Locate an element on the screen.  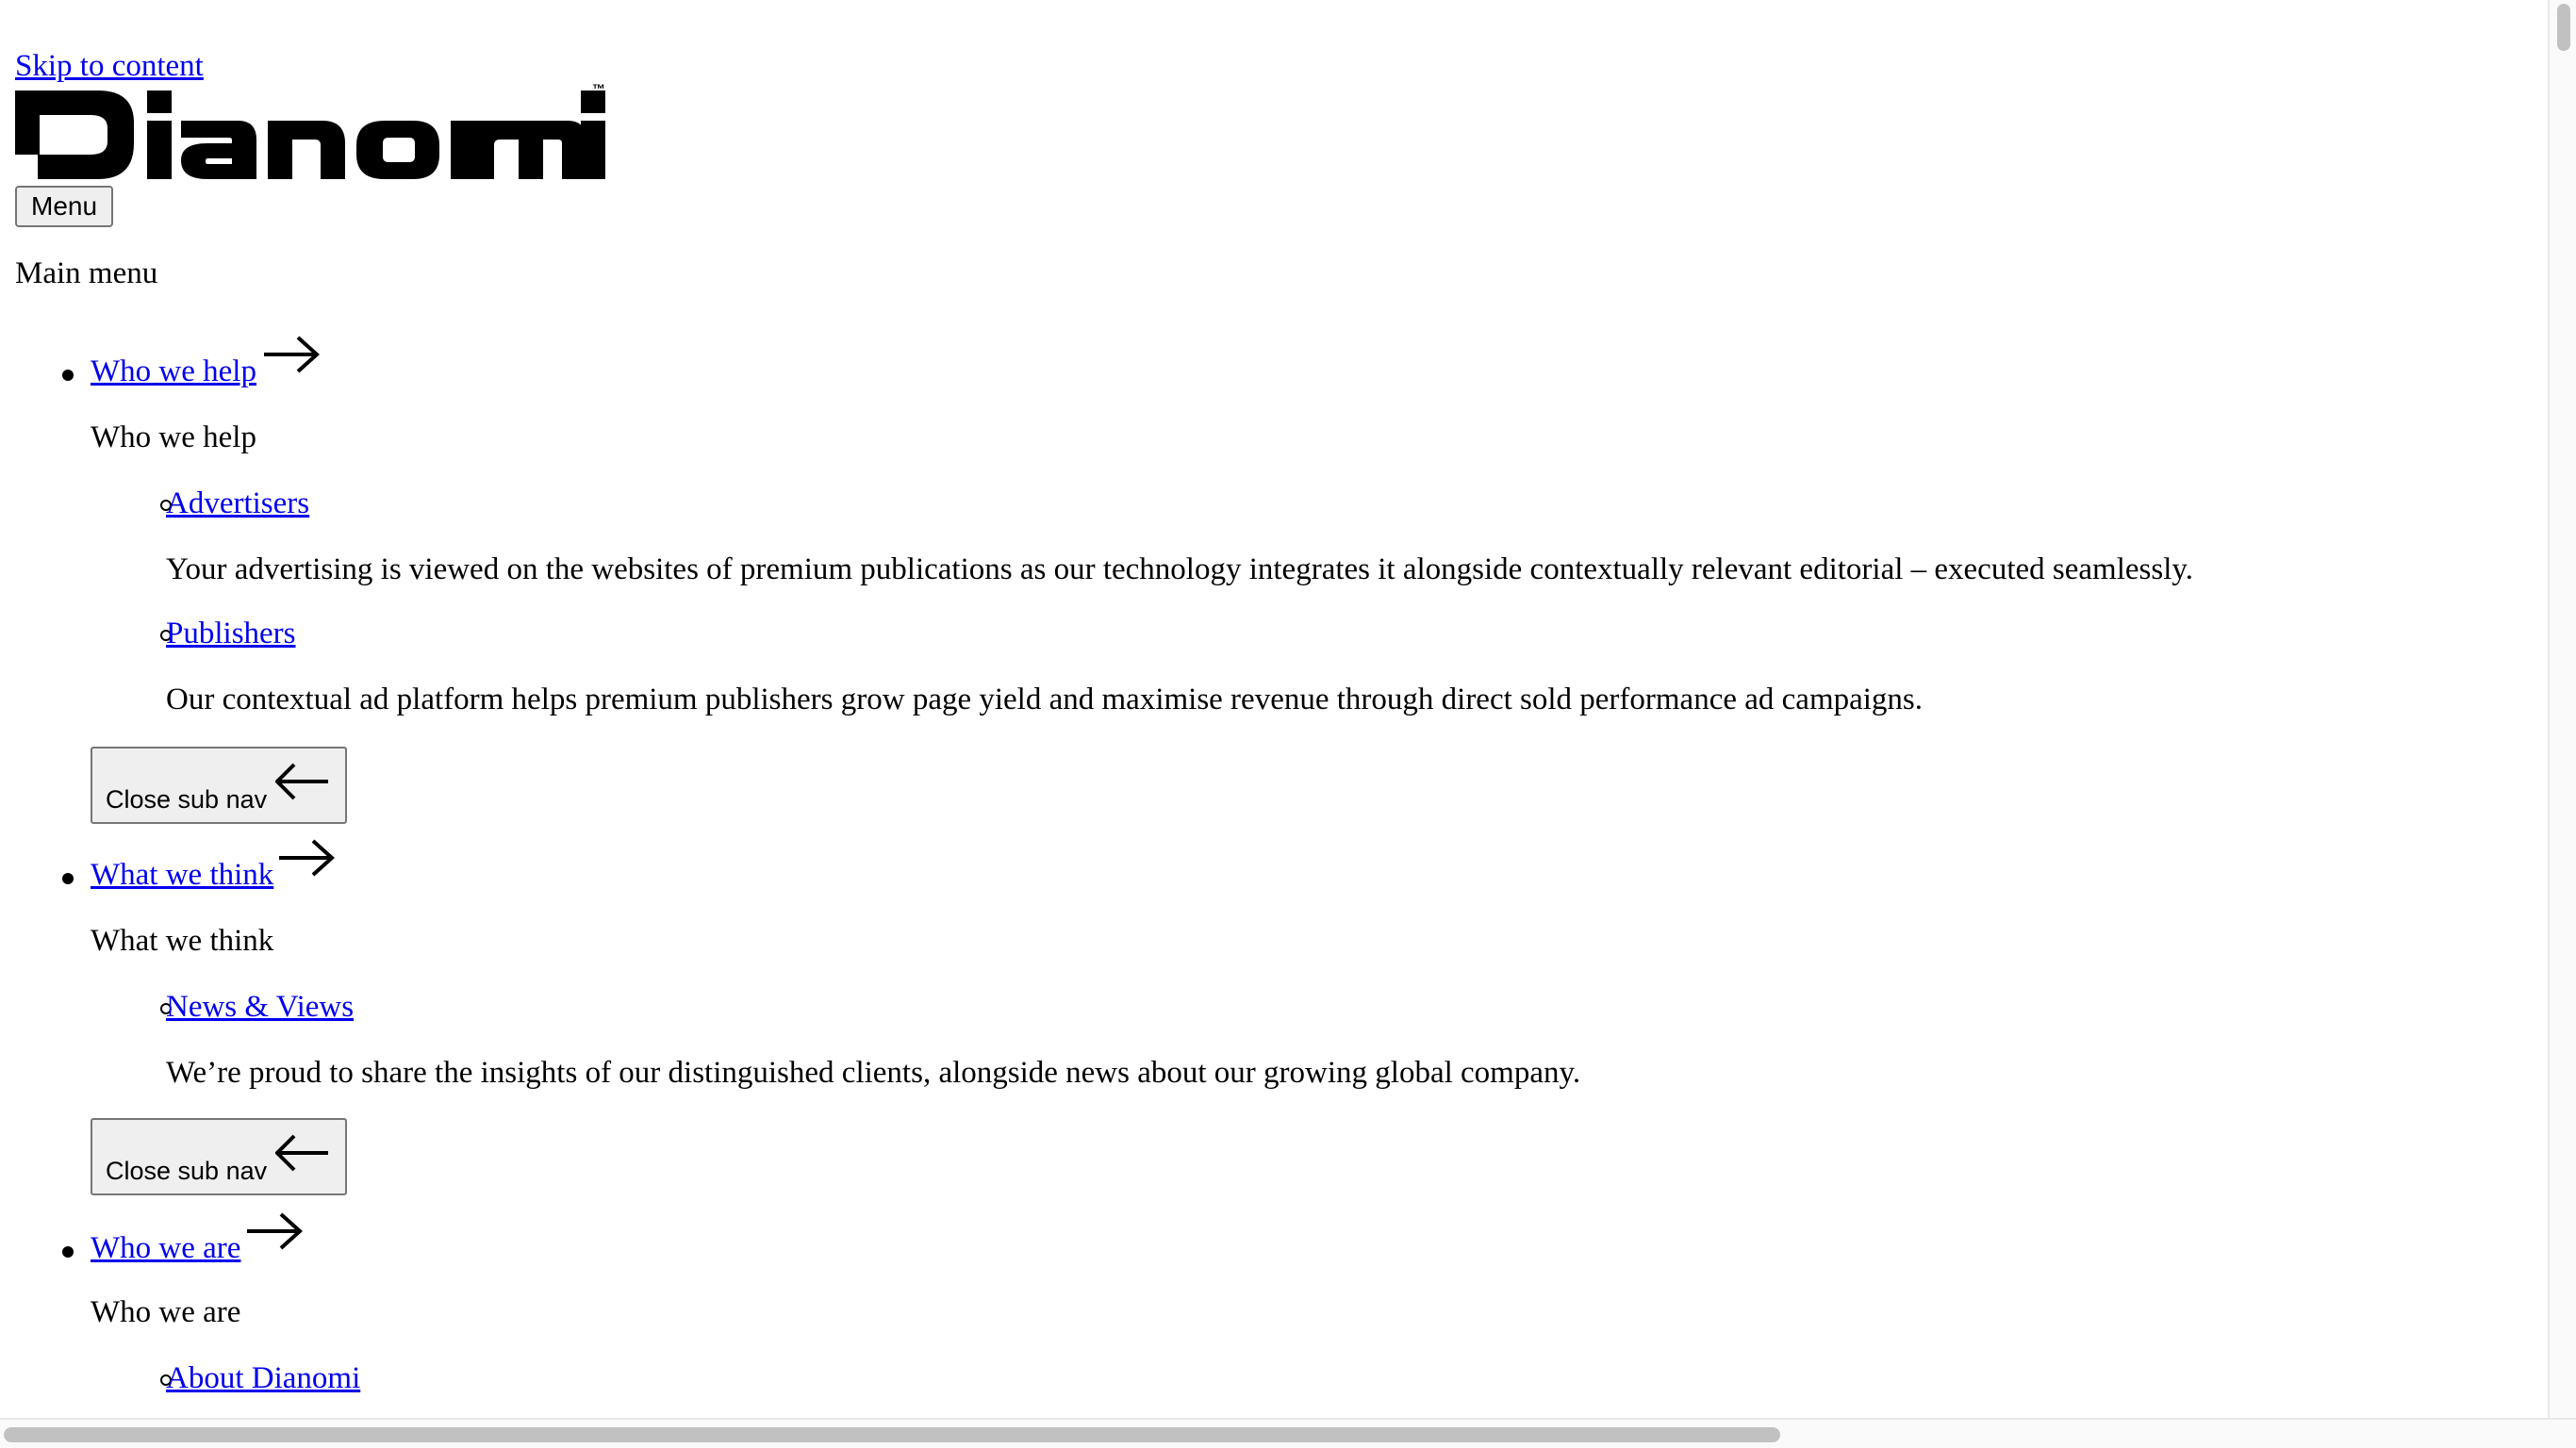
dianomi-logo: ™ is located at coordinates (317, 130).